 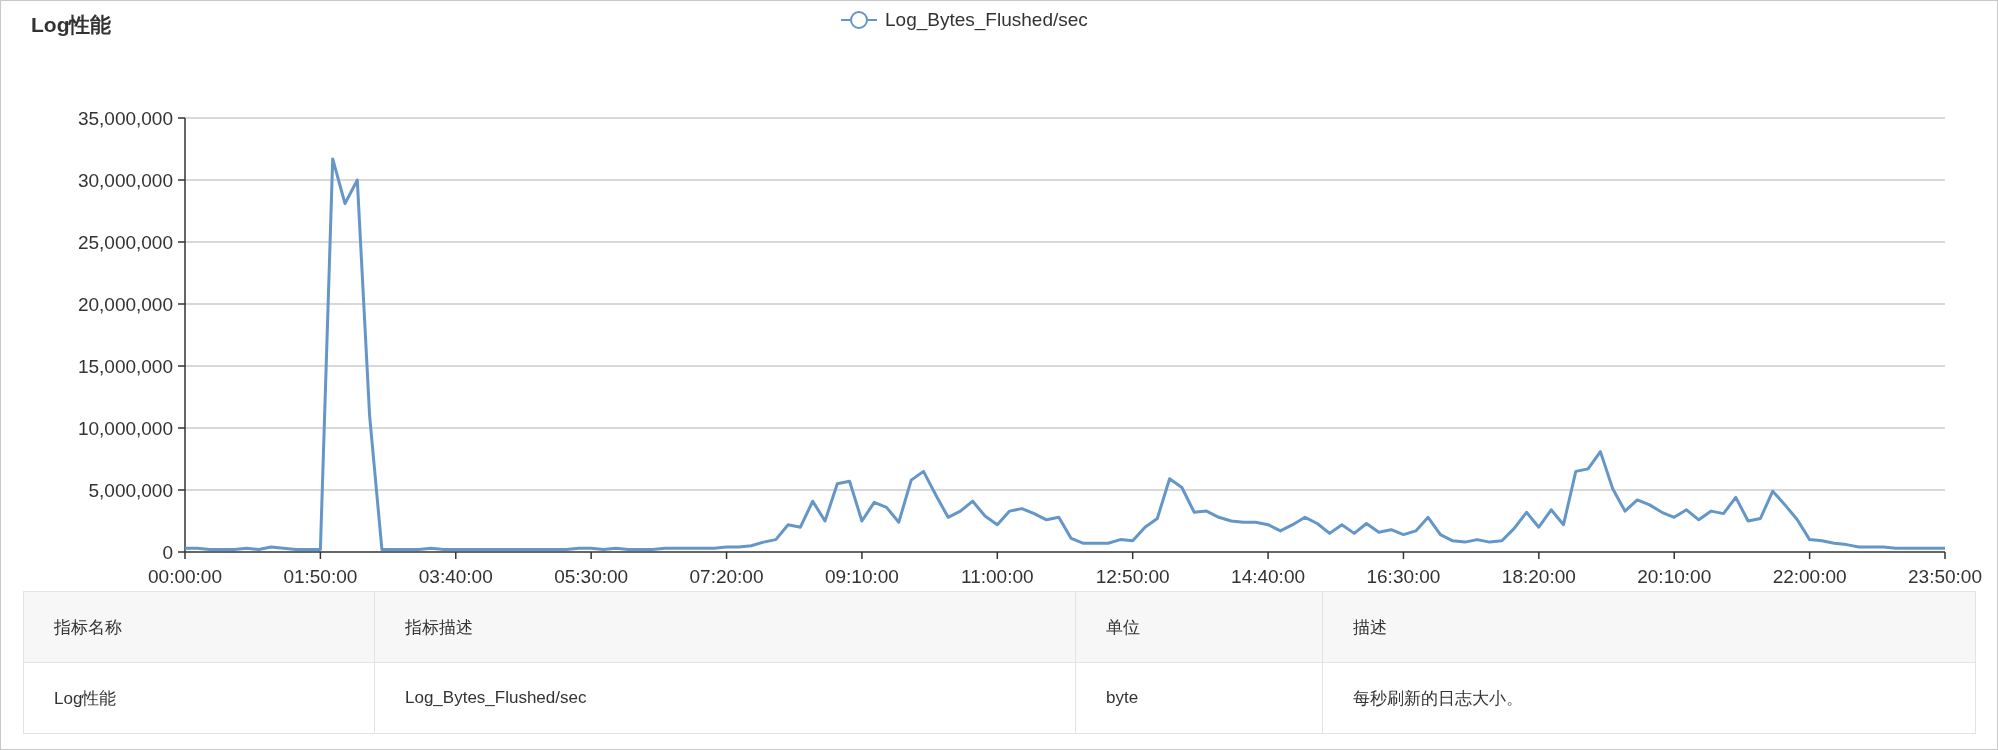 What do you see at coordinates (1649, 627) in the screenshot?
I see `column-header: 描述` at bounding box center [1649, 627].